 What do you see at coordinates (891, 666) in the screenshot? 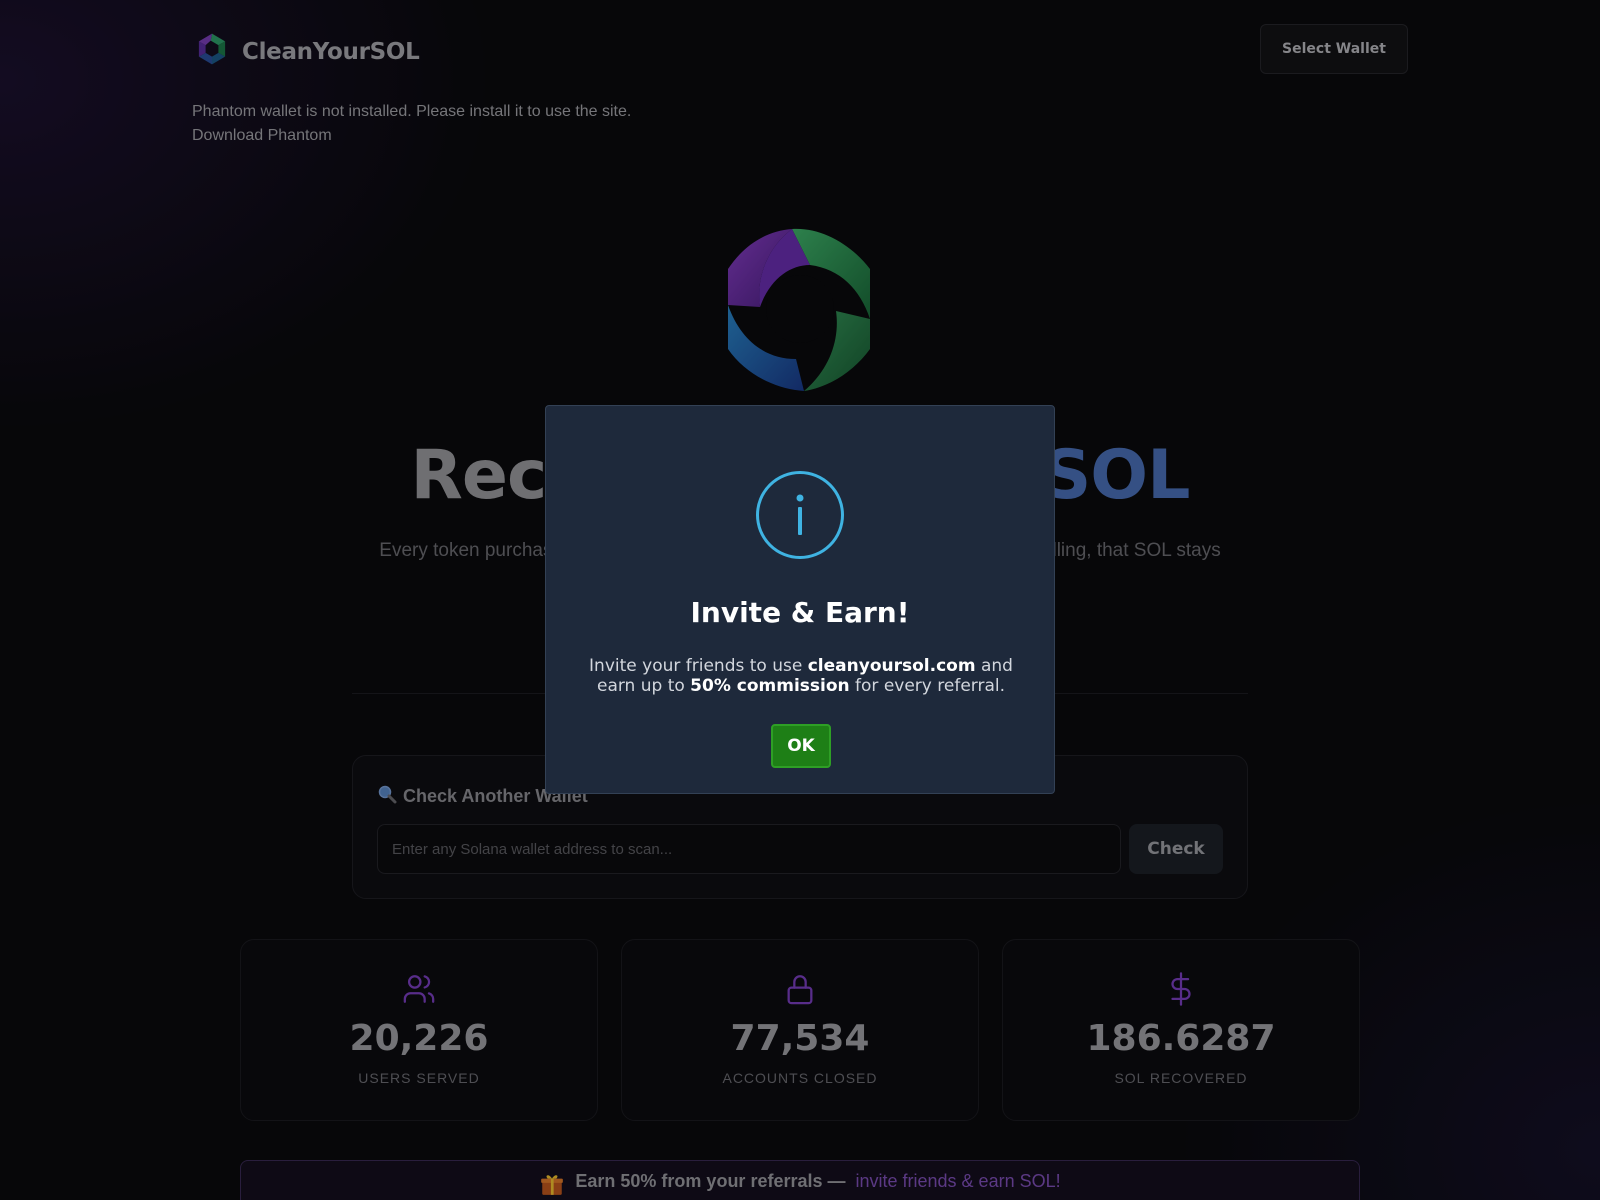
I see `modal-domain: cleanyoursol.com` at bounding box center [891, 666].